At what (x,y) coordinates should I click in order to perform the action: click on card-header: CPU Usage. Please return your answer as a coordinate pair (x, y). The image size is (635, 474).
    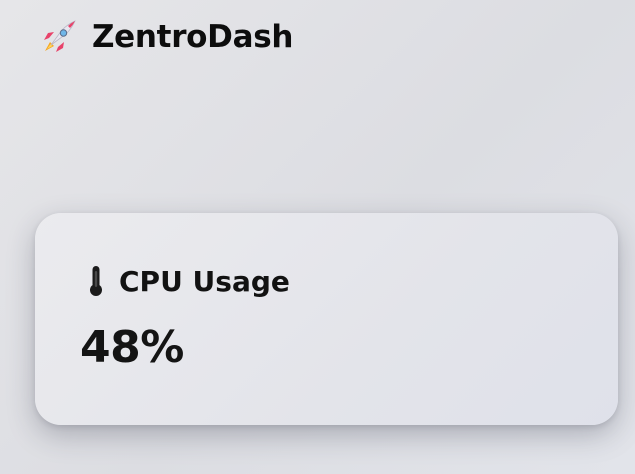
    Looking at the image, I should click on (187, 281).